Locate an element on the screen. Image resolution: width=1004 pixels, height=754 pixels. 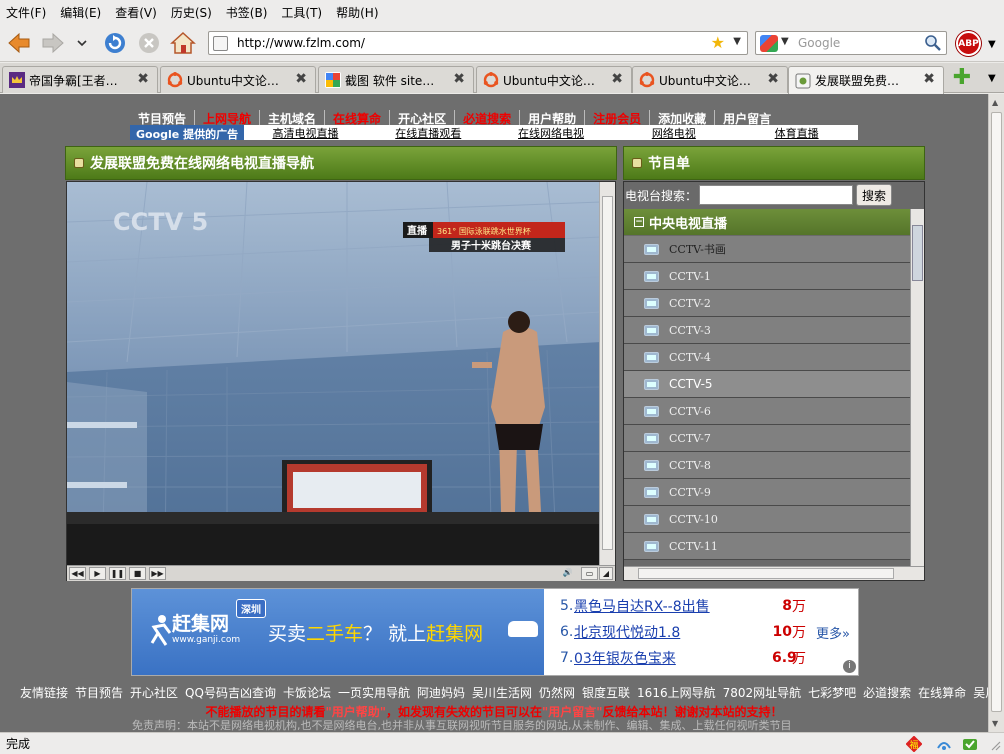
menu-view: 查看(V) is located at coordinates (136, 12).